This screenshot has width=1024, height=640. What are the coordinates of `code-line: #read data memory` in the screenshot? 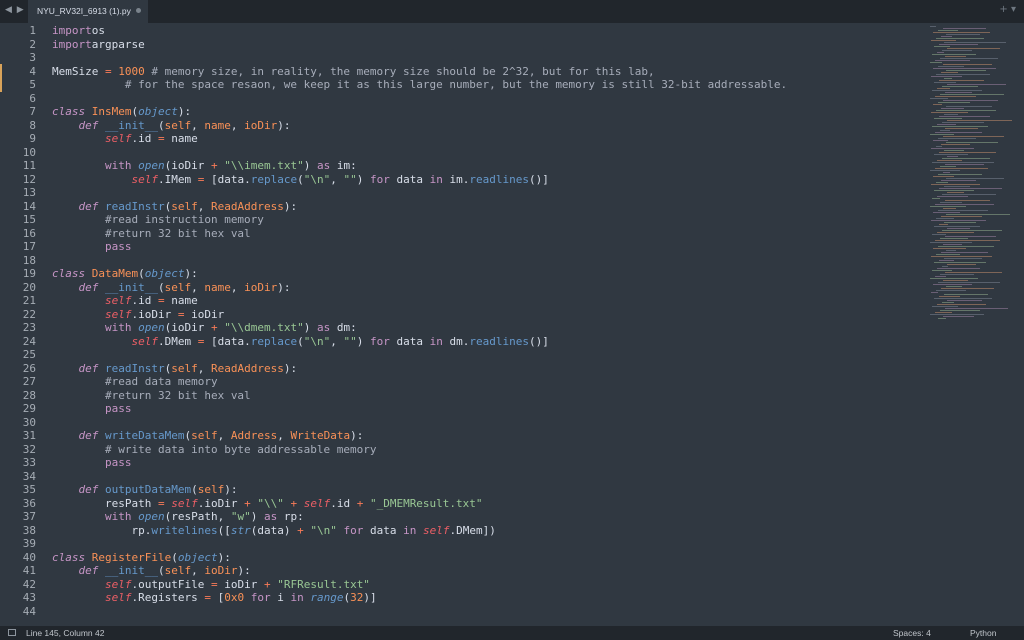 It's located at (486, 382).